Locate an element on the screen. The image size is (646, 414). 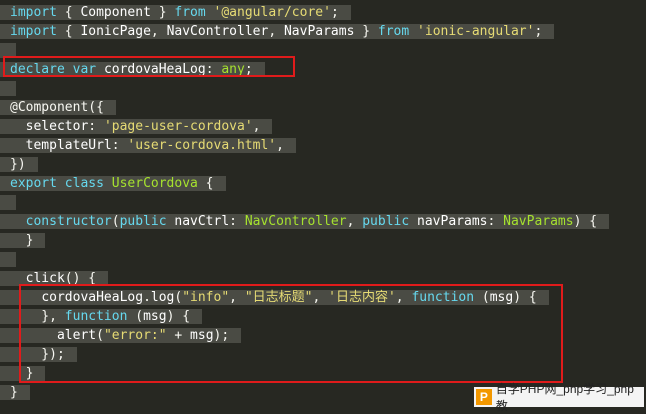
code-line: @Component({ is located at coordinates (58, 107).